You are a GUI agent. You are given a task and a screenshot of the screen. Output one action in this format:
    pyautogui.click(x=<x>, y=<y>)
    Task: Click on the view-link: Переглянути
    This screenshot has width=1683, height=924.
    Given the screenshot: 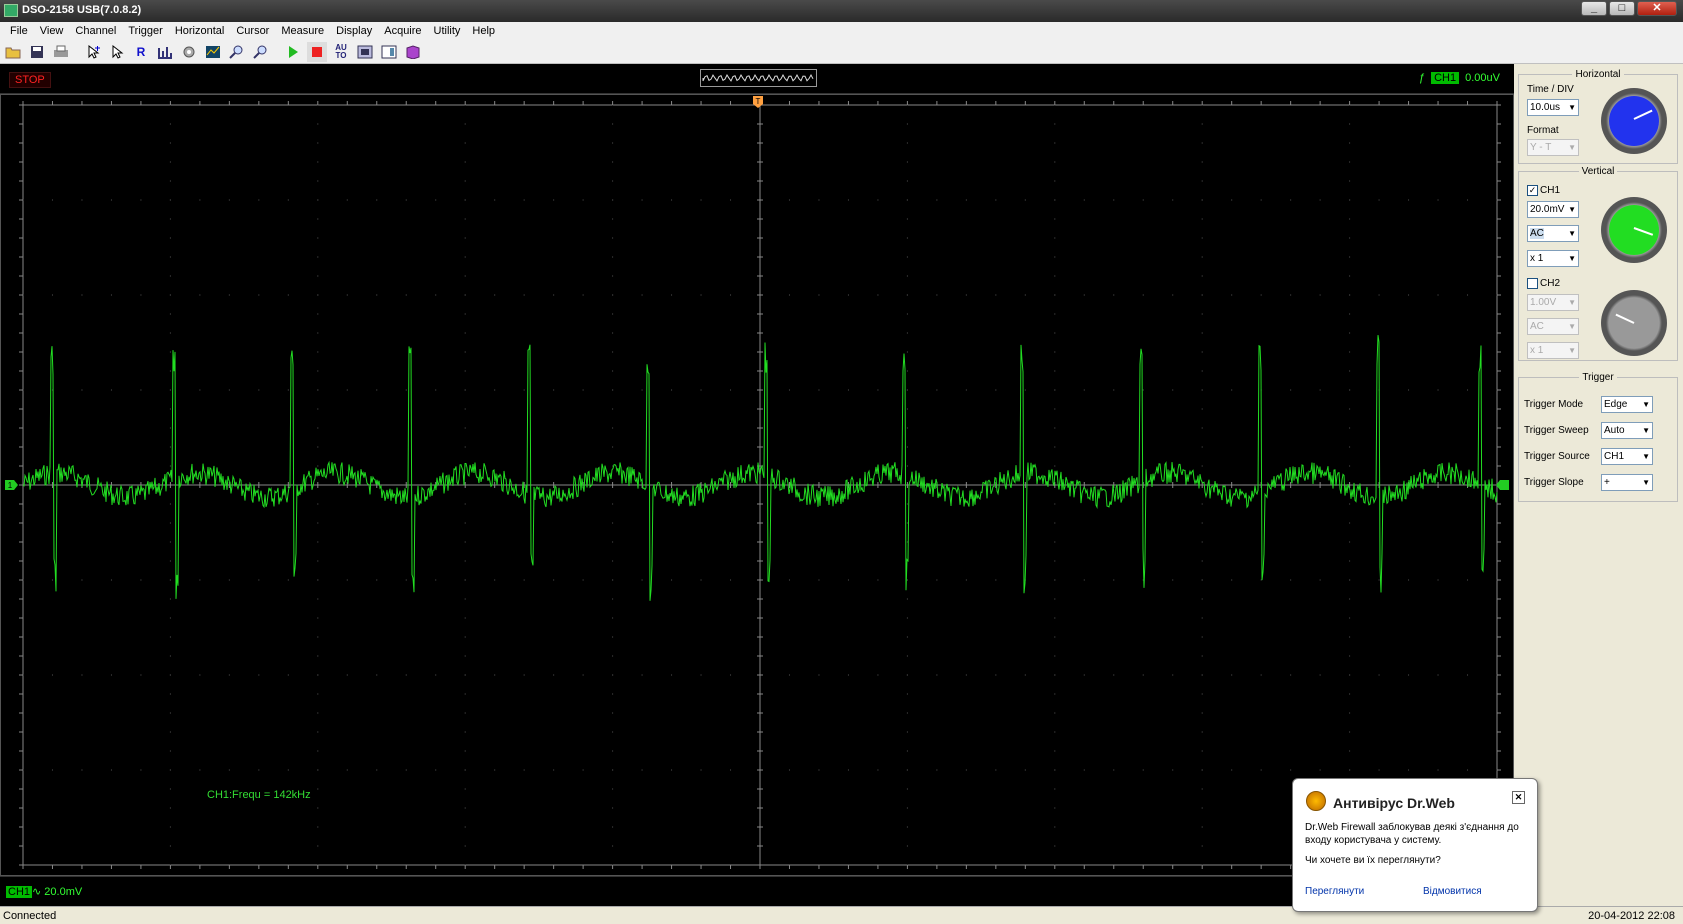 What is the action you would take?
    pyautogui.click(x=1334, y=891)
    